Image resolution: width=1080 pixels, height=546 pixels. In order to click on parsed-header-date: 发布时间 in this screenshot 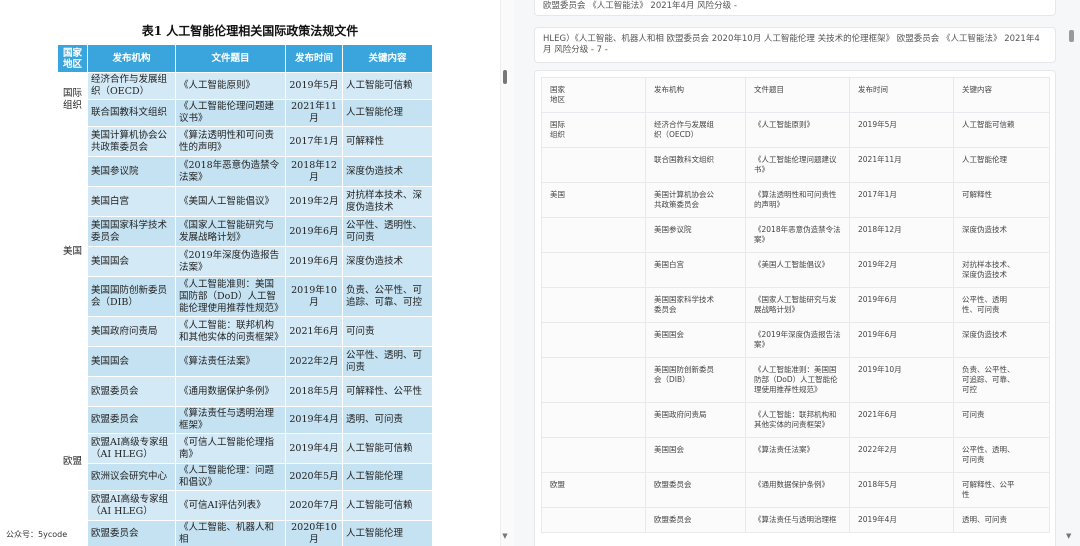, I will do `click(901, 95)`.